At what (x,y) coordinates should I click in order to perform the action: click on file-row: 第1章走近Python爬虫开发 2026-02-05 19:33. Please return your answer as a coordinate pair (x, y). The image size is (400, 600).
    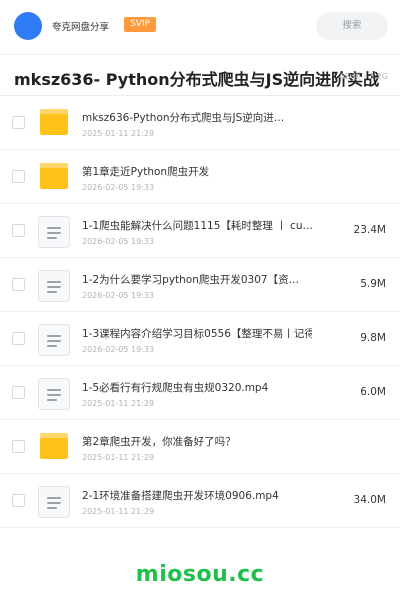
    Looking at the image, I should click on (200, 177).